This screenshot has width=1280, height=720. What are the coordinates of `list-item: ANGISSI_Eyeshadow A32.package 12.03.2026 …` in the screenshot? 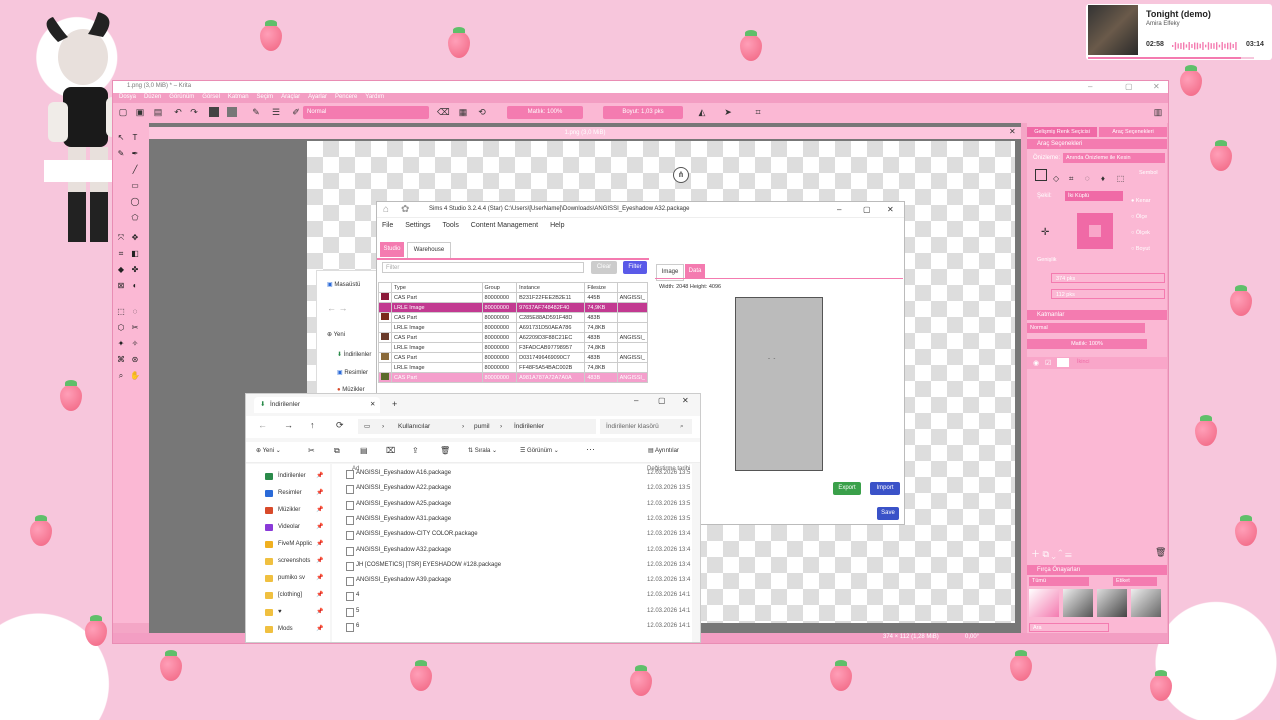 It's located at (512, 550).